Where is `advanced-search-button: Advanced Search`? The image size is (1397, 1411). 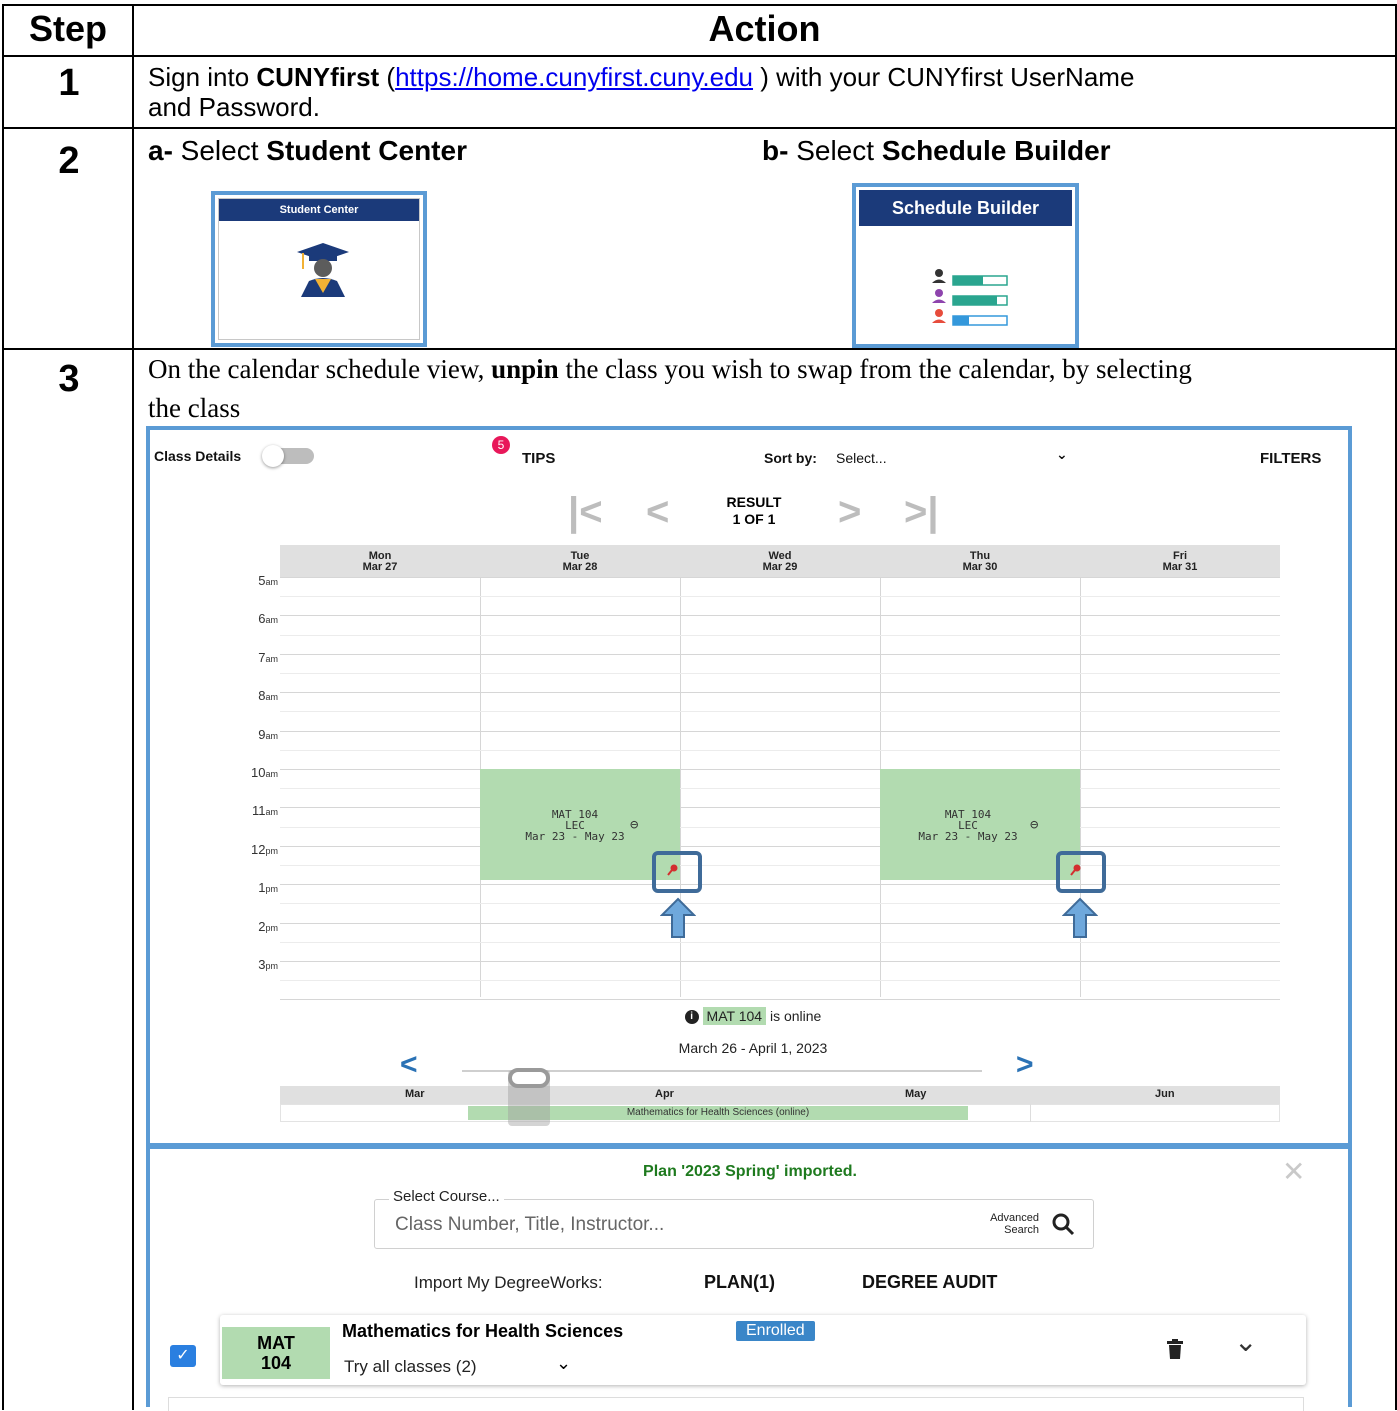 advanced-search-button: Advanced Search is located at coordinates (999, 1224).